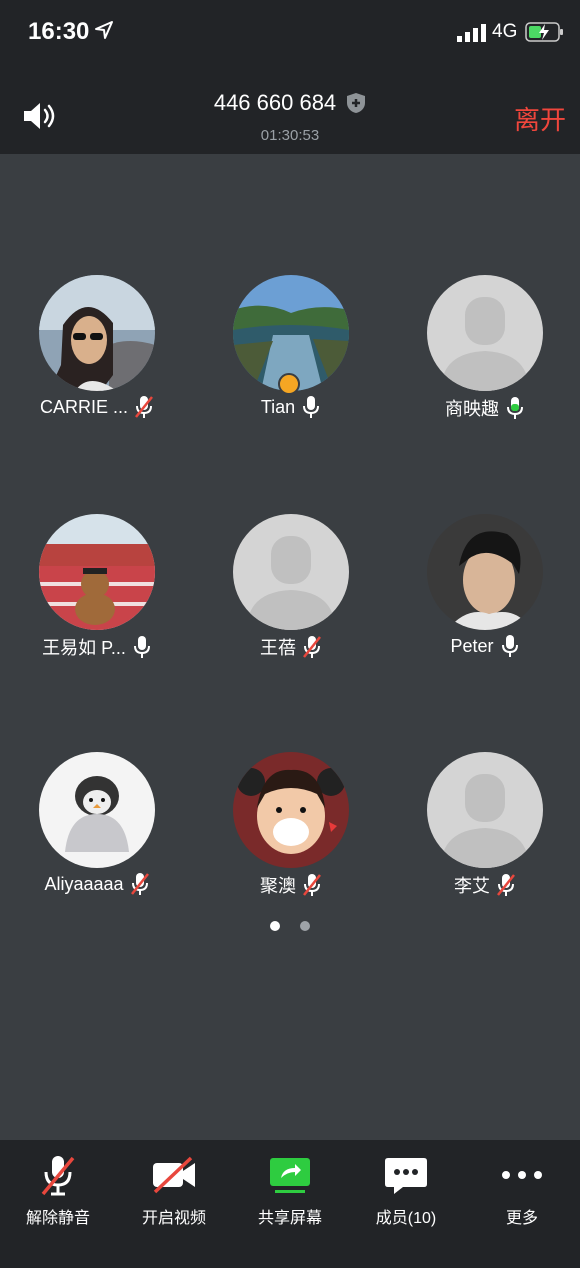 The image size is (580, 1268). I want to click on participant-tile: 聚澳, so click(291, 832).